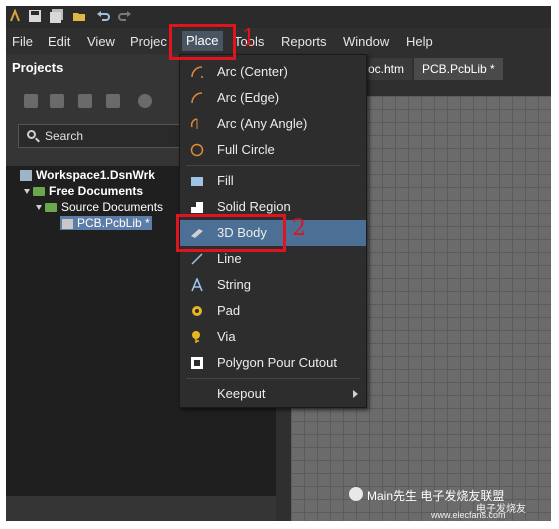 The image size is (559, 529). Describe the element at coordinates (229, 258) in the screenshot. I see `menu-item-label: Line` at that location.